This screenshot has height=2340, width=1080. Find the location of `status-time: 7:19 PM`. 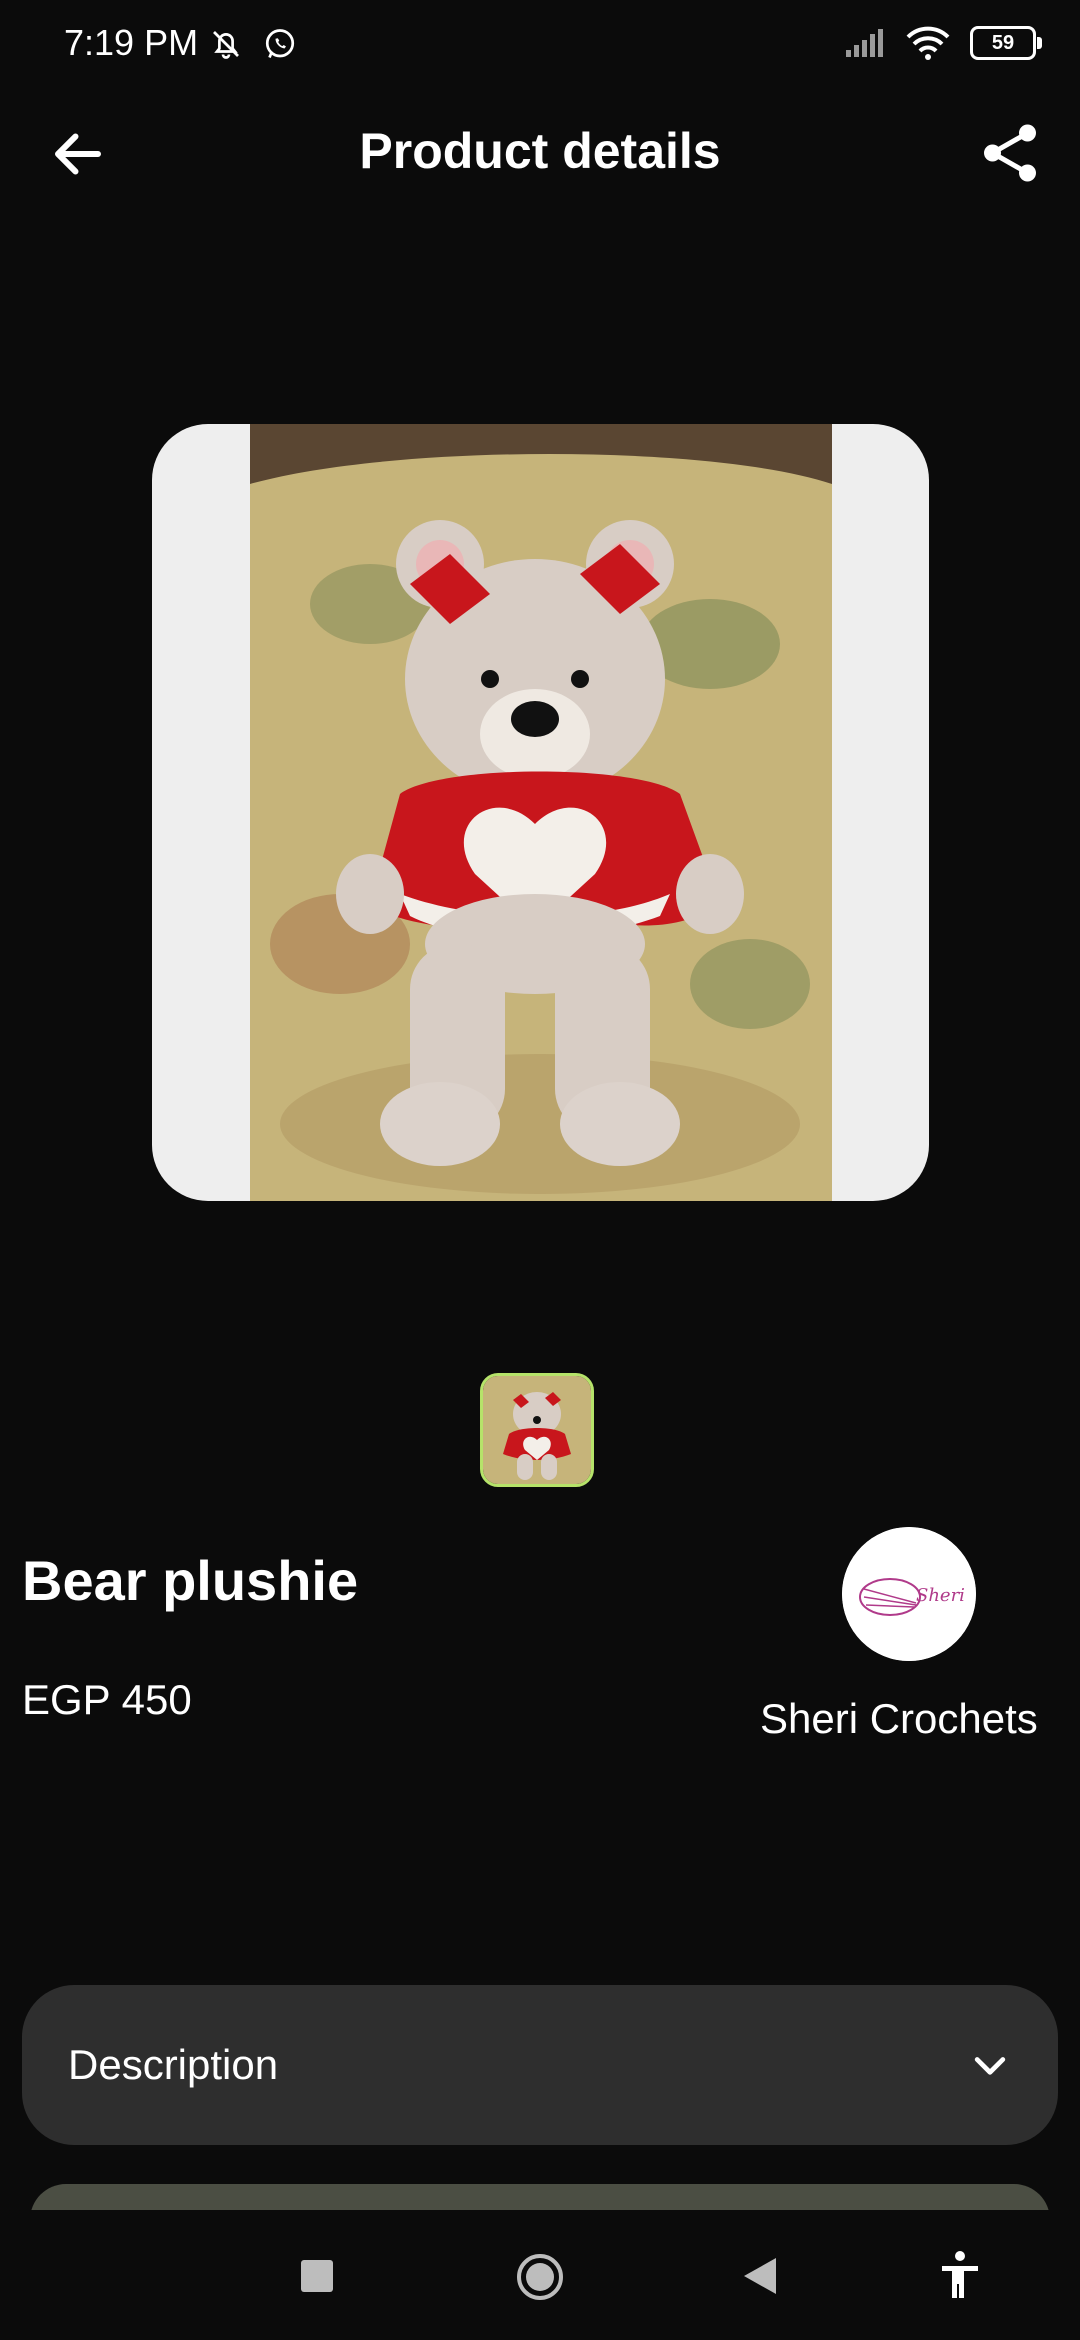

status-time: 7:19 PM is located at coordinates (131, 42).